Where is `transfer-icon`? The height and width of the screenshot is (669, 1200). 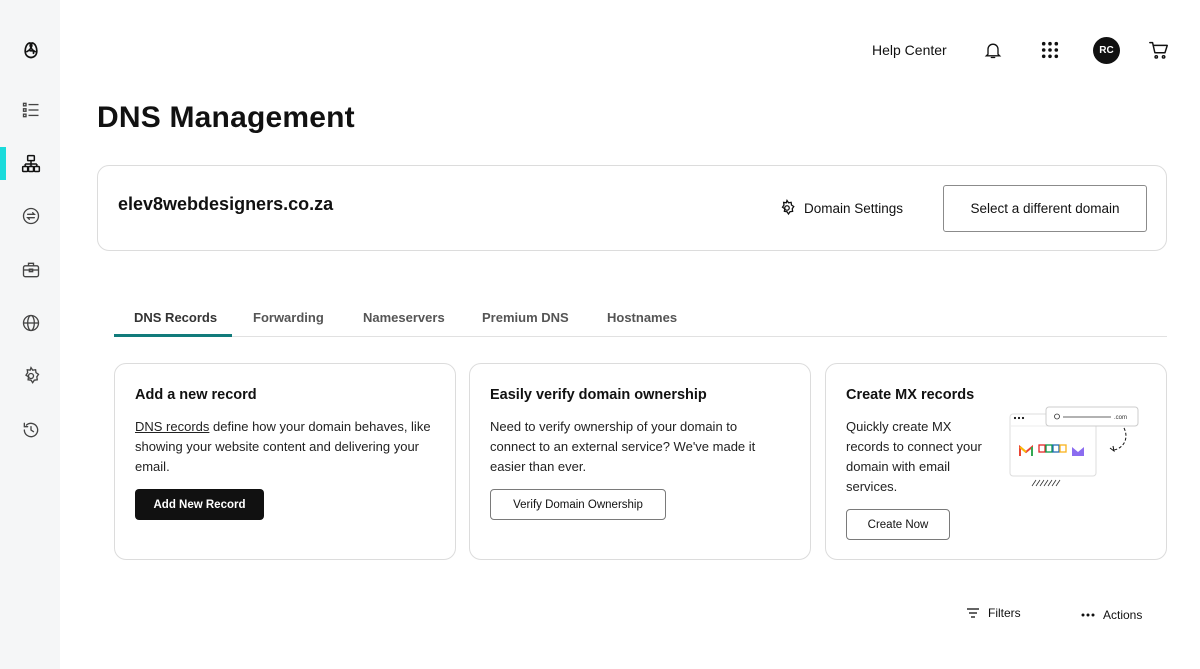 transfer-icon is located at coordinates (31, 216).